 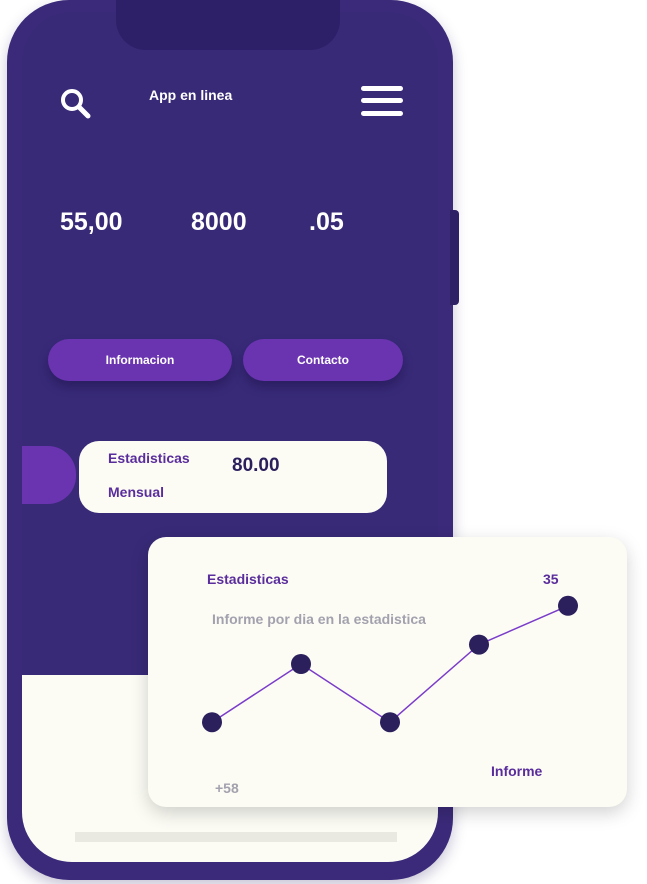 I want to click on hamburger-menu-icon, so click(x=382, y=101).